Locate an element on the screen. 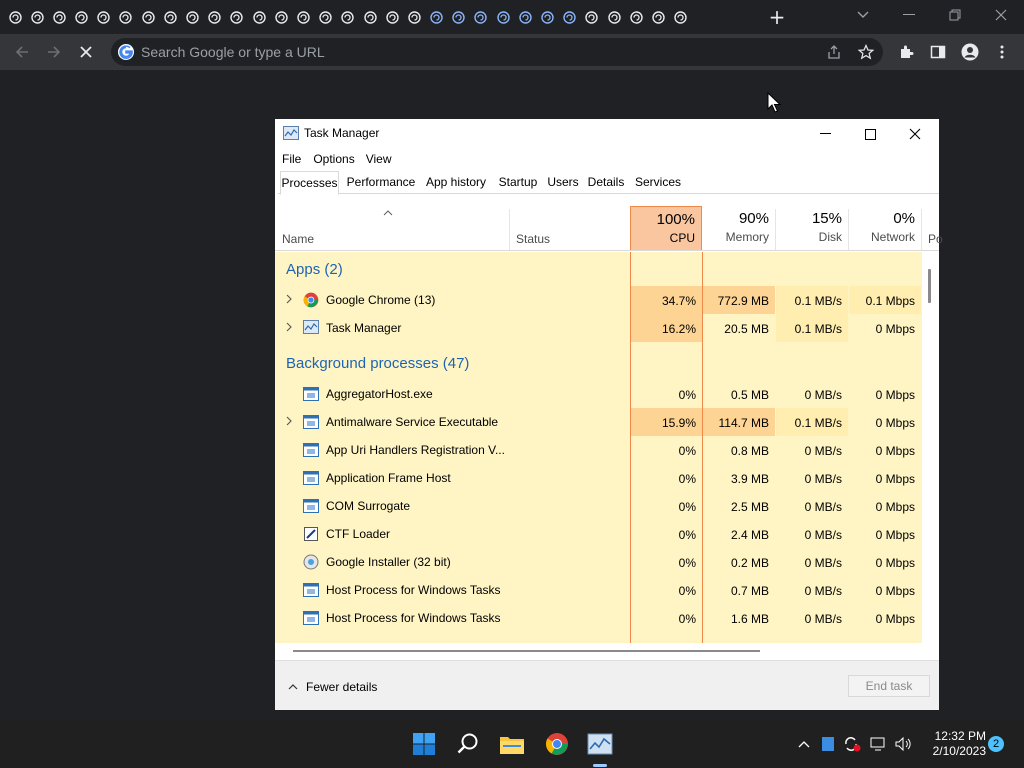 The image size is (1024, 768). task-manager-taskbar-icon is located at coordinates (600, 744).